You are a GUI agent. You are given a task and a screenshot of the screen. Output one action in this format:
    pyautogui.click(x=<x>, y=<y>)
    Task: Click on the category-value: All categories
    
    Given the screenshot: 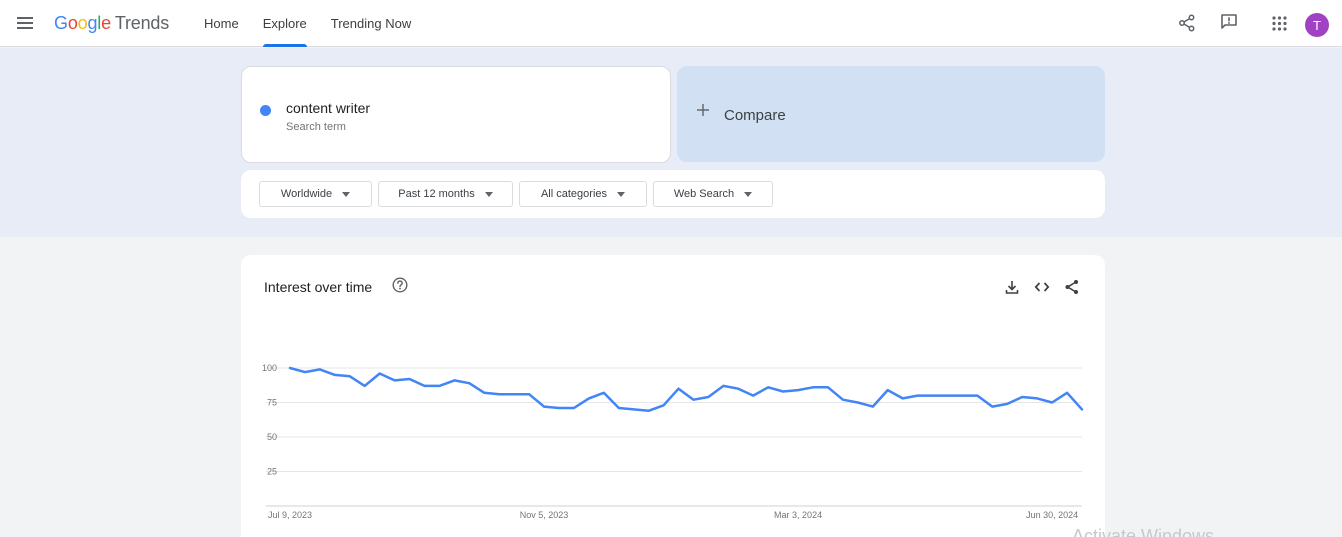 What is the action you would take?
    pyautogui.click(x=574, y=194)
    